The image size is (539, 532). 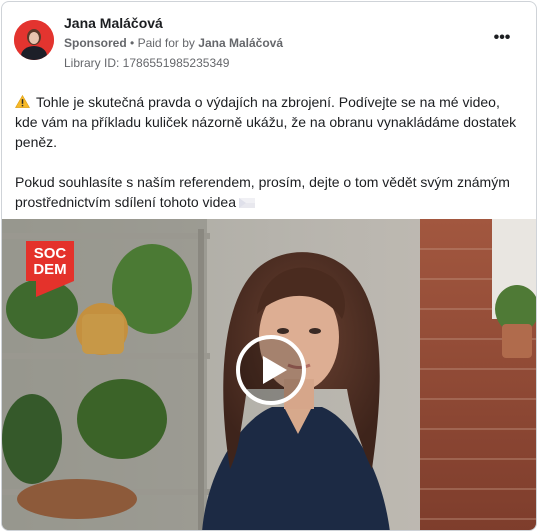 I want to click on library-id: Library ID: 1786551985235349, so click(x=147, y=63).